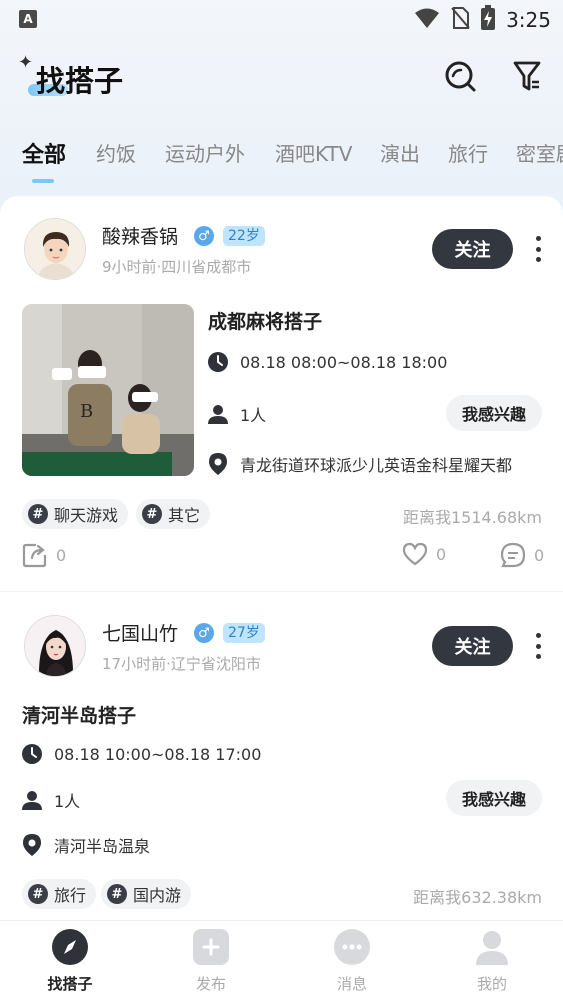 This screenshot has height=1002, width=563. I want to click on post-meta: 17小时前·辽宁省沈阳市, so click(181, 664).